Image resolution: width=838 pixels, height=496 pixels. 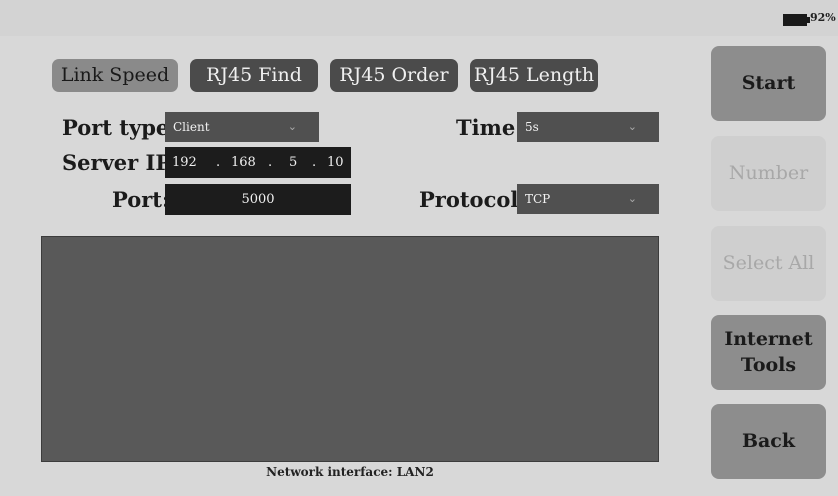 What do you see at coordinates (768, 352) in the screenshot?
I see `internet-tools-button: Internet Tools` at bounding box center [768, 352].